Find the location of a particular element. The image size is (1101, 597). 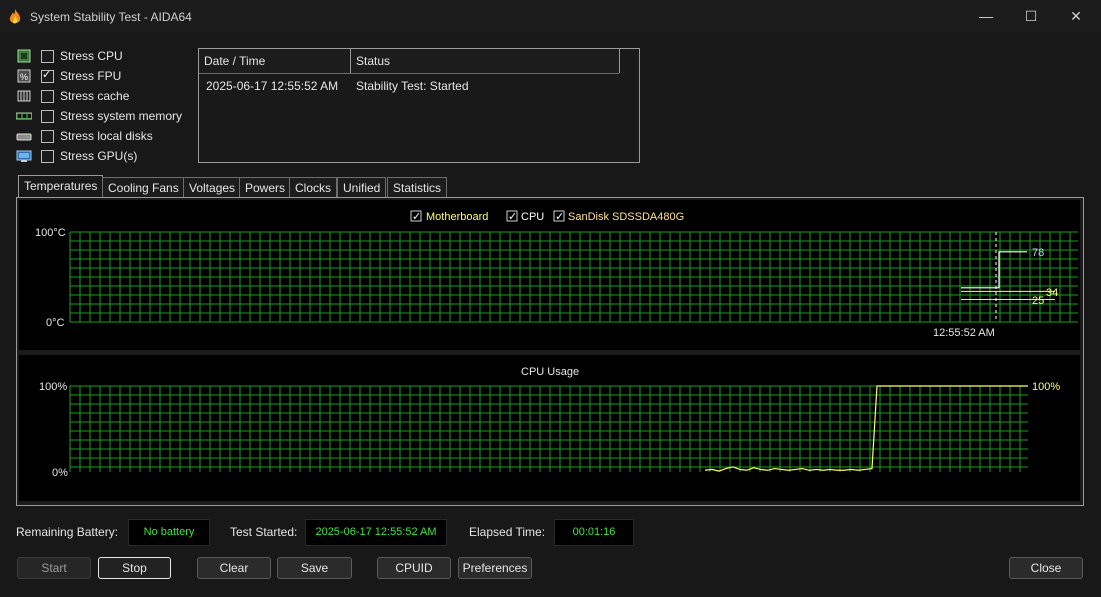

title-bar: System Stability Test - AIDA64 — ☐ ✕ is located at coordinates (550, 16).